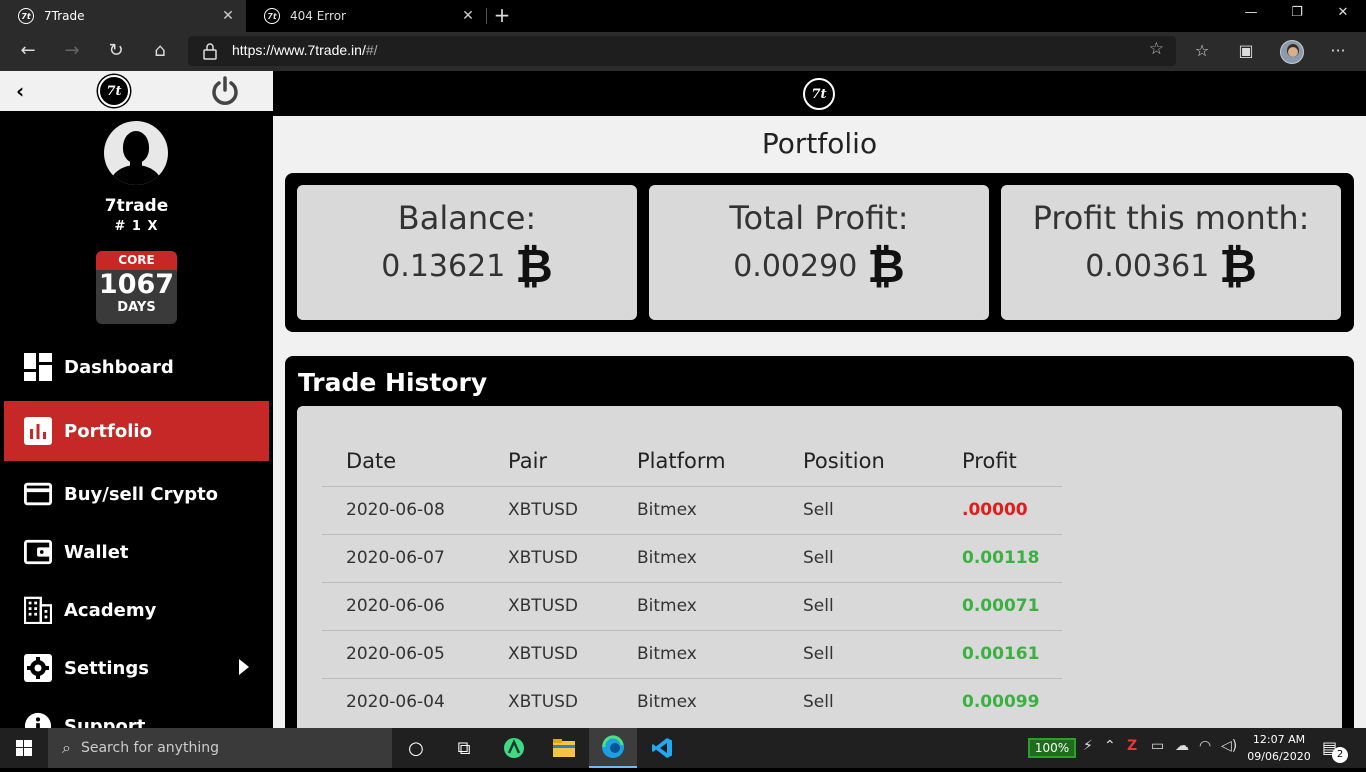 The height and width of the screenshot is (772, 1366). I want to click on battery-percentage: 100%, so click(1052, 748).